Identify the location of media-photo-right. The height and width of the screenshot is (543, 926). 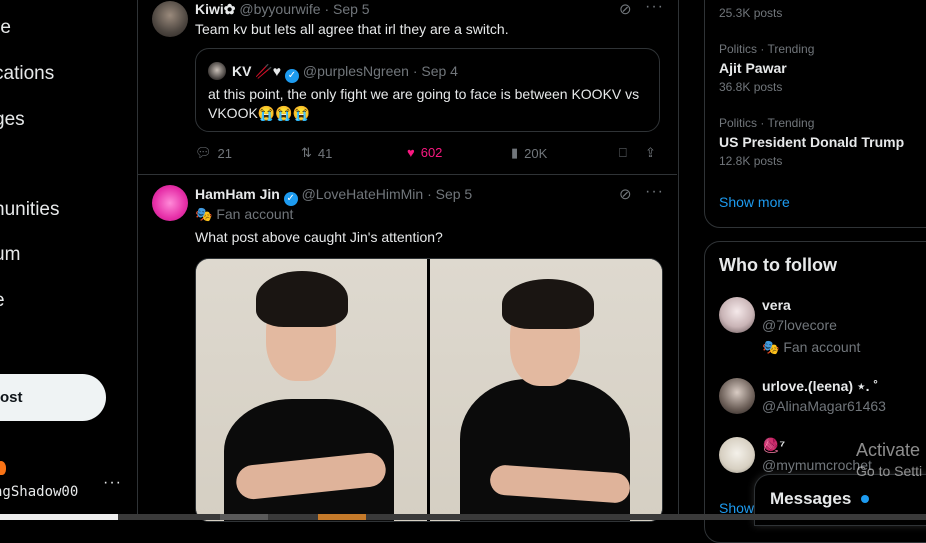
(546, 390).